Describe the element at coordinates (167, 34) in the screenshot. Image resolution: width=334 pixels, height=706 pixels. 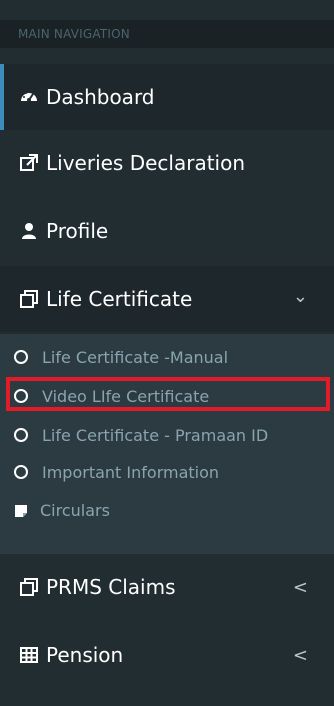
I see `main-navigation-header: MAIN NAVIGATION` at that location.